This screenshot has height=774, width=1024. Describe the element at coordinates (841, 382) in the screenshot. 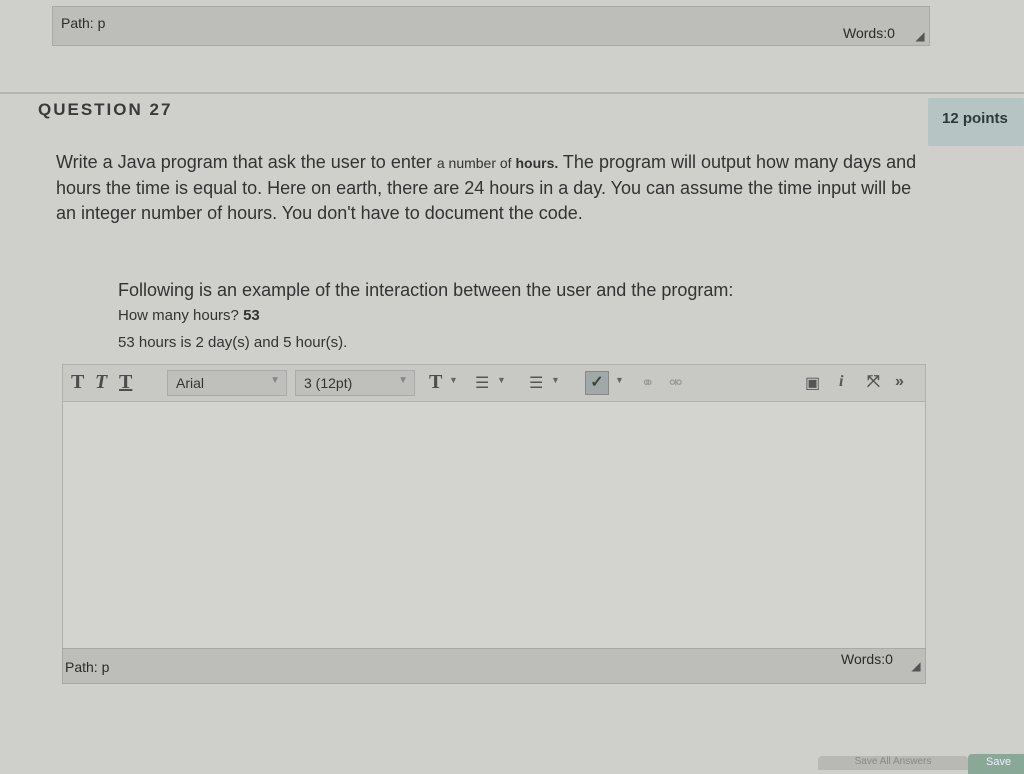

I see `info-icon: i` at that location.